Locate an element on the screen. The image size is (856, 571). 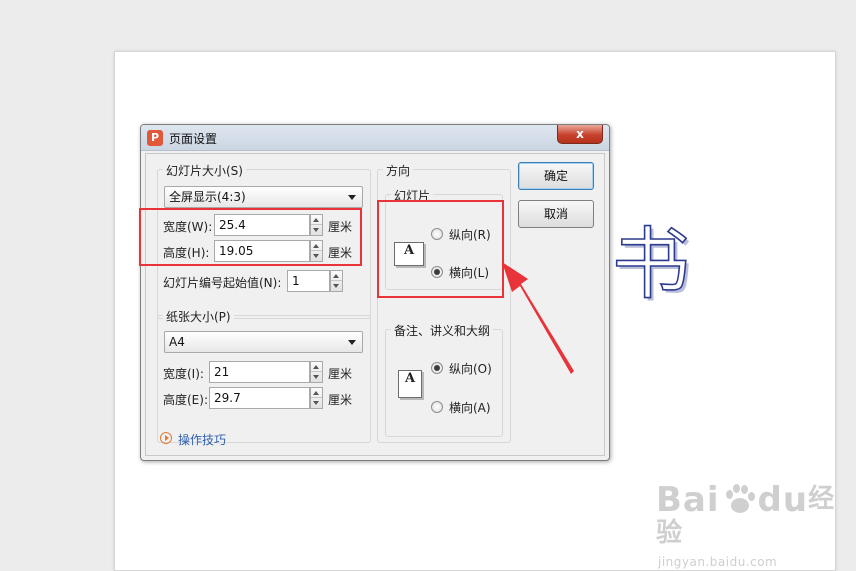
notes-portrait-radio is located at coordinates (437, 368).